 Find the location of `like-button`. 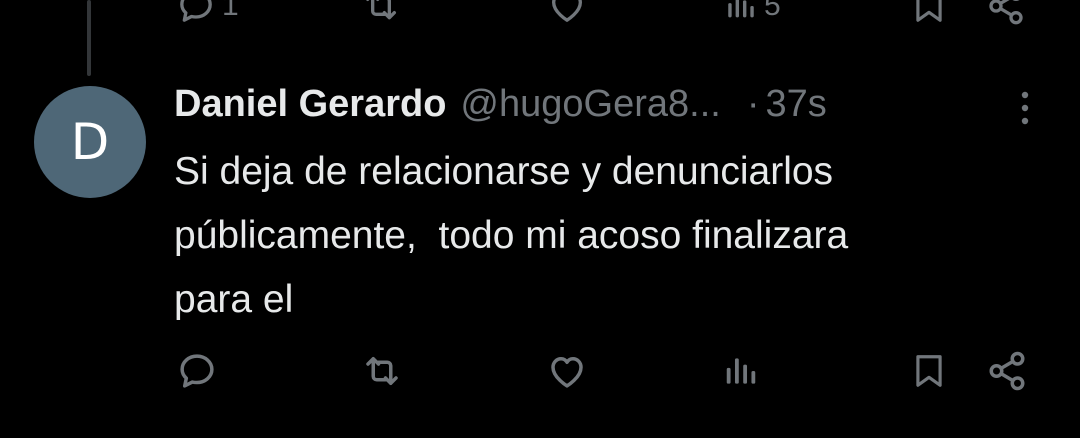

like-button is located at coordinates (567, 371).